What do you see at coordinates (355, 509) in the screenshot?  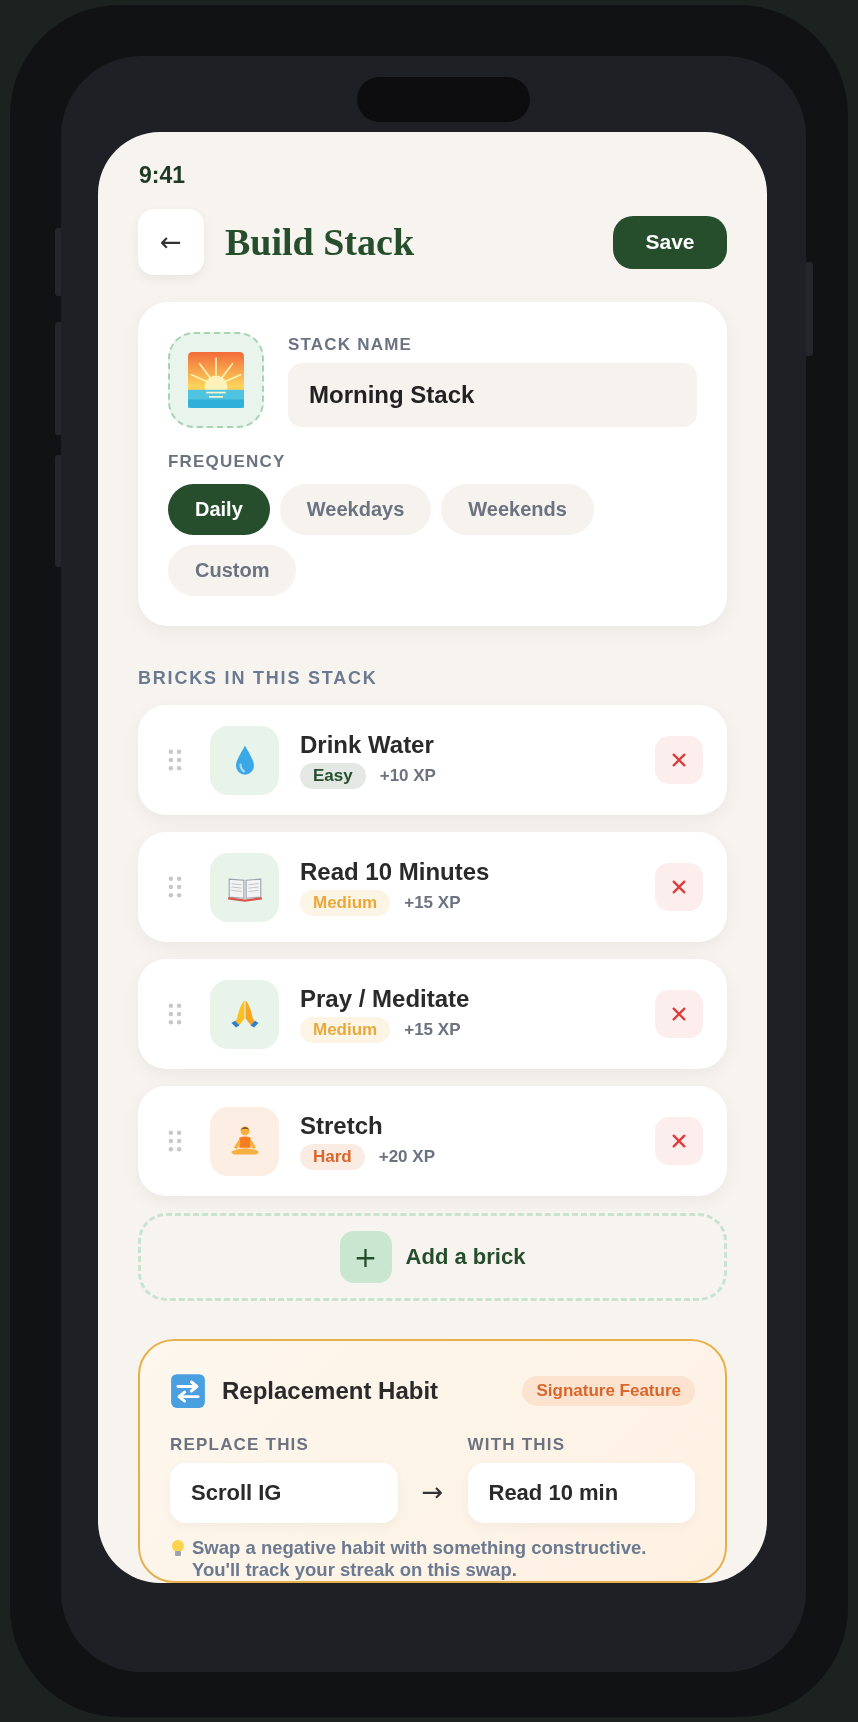 I see `frequency-chip: Weekdays` at bounding box center [355, 509].